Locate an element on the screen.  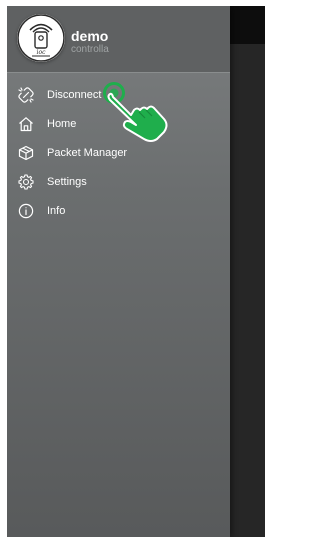
menu-label-info: Info is located at coordinates (56, 210).